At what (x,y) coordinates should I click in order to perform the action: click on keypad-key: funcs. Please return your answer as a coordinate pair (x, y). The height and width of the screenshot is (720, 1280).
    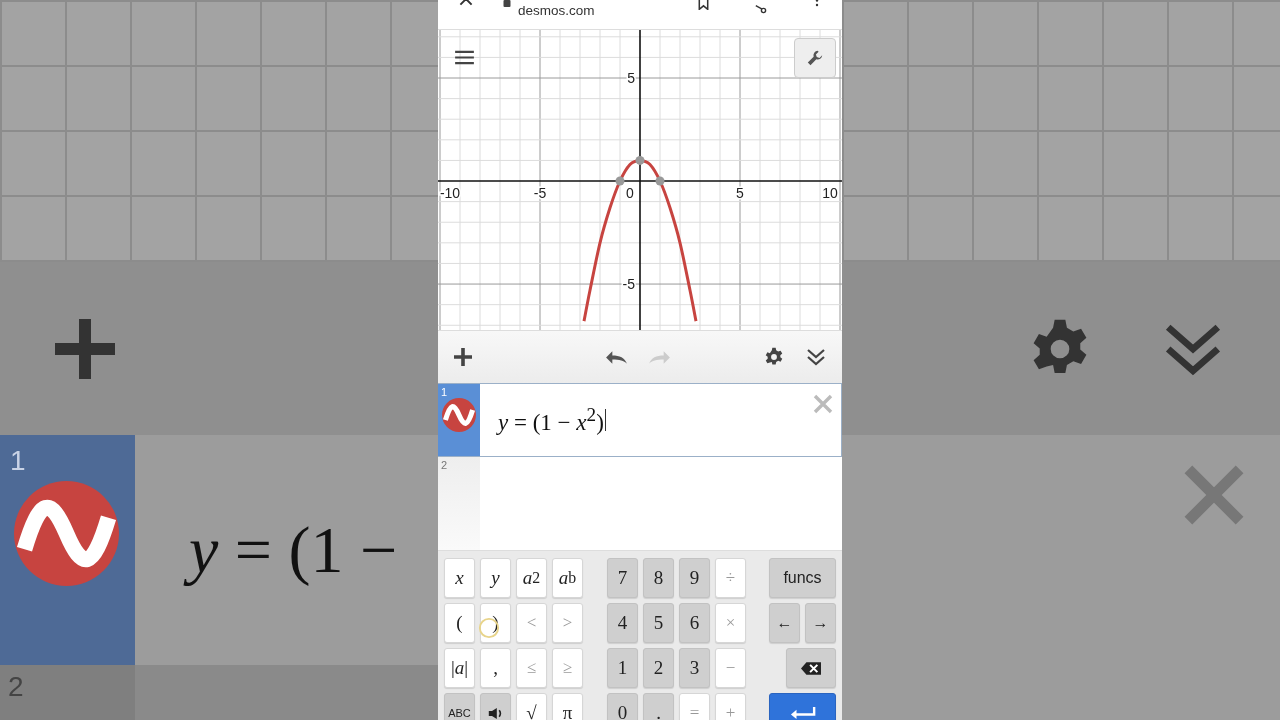
    Looking at the image, I should click on (802, 578).